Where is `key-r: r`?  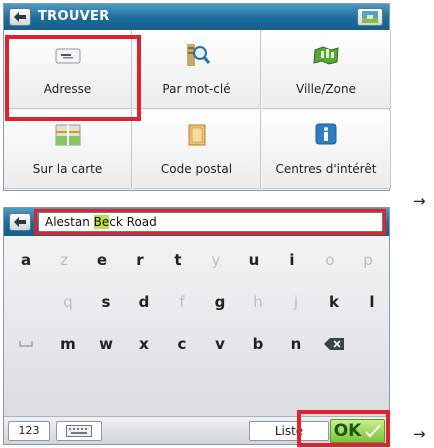 key-r: r is located at coordinates (140, 260).